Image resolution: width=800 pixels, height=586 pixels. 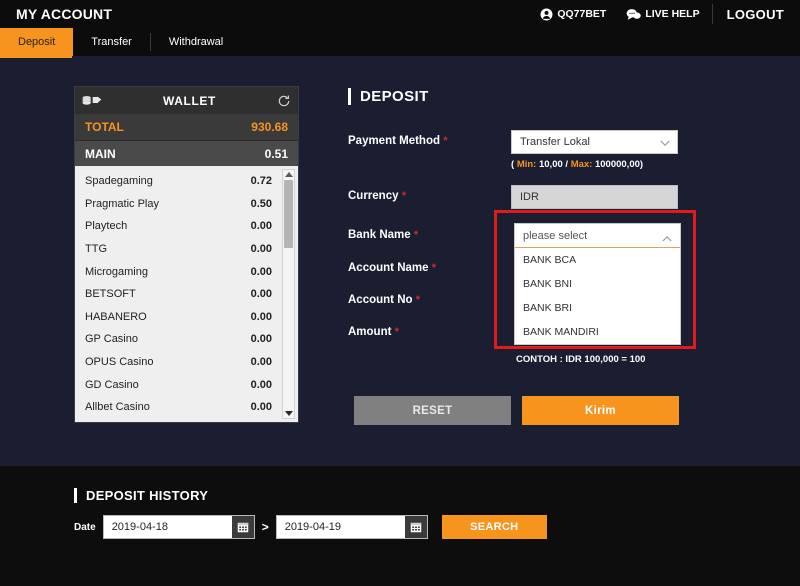 What do you see at coordinates (597, 260) in the screenshot?
I see `bank-option: BANK BCA` at bounding box center [597, 260].